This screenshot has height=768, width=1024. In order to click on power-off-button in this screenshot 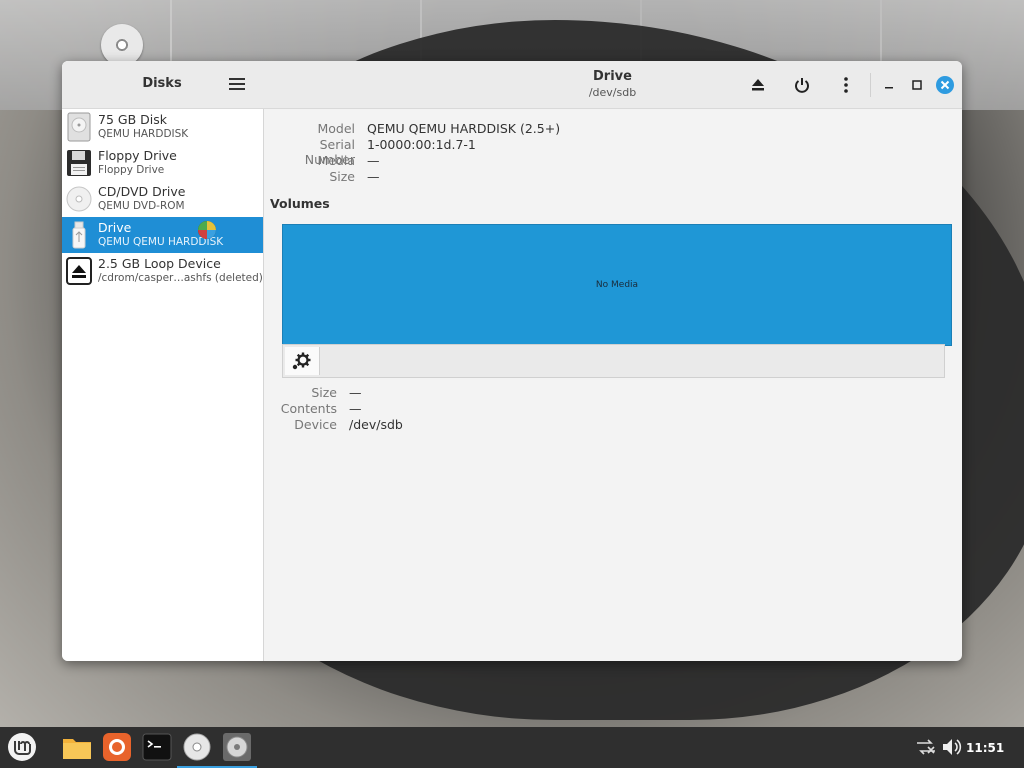, I will do `click(802, 85)`.